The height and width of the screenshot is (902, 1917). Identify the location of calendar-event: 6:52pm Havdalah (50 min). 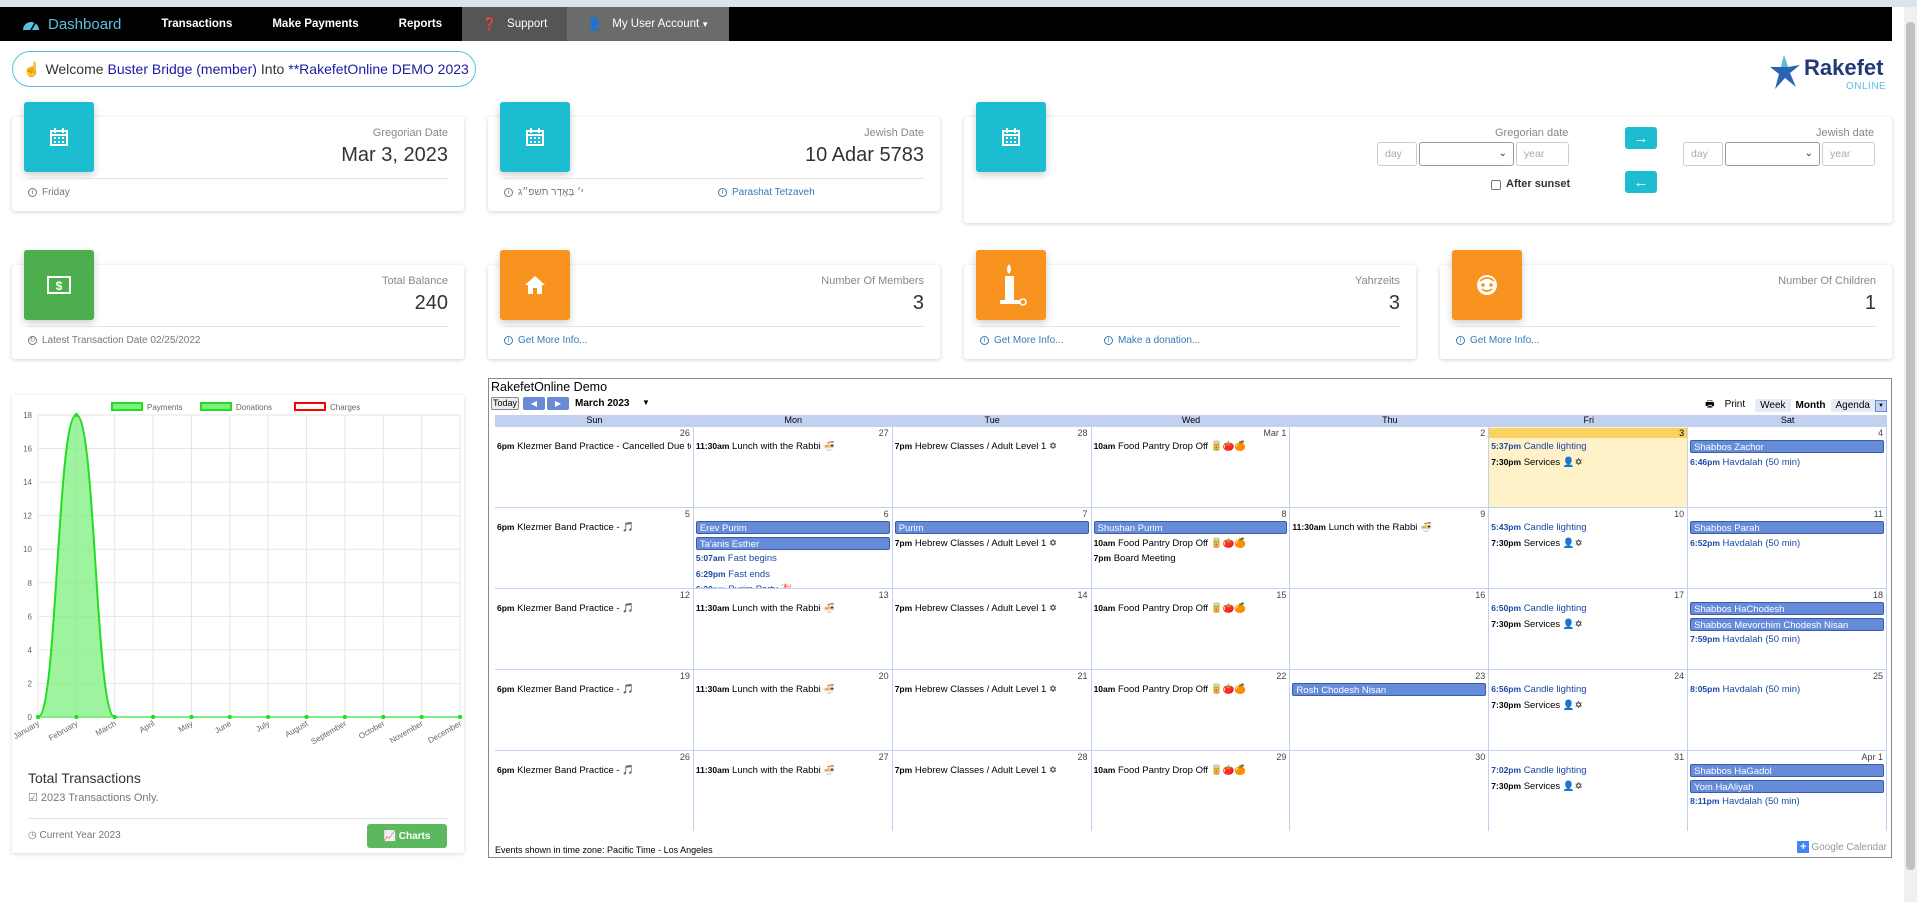
(1787, 543).